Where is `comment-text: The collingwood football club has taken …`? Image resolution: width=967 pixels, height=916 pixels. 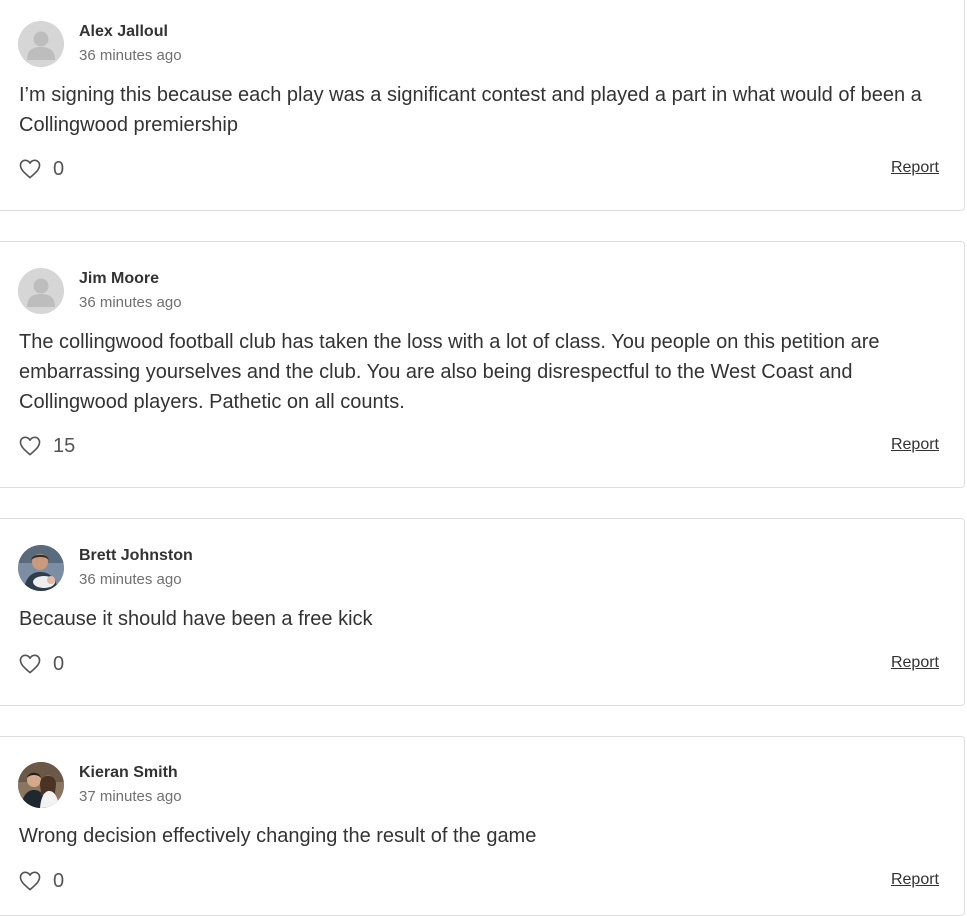 comment-text: The collingwood football club has taken … is located at coordinates (449, 372).